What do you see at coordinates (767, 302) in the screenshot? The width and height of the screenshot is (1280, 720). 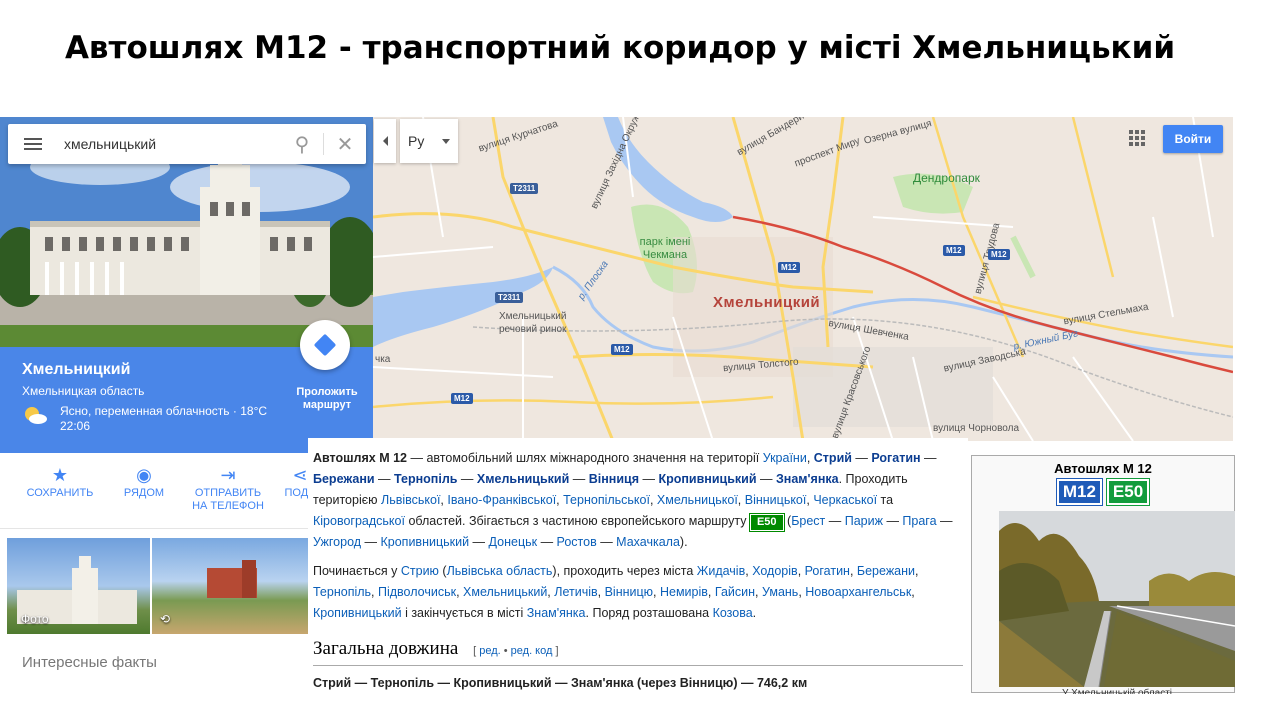 I see `map-city-label: Хмельницкий` at bounding box center [767, 302].